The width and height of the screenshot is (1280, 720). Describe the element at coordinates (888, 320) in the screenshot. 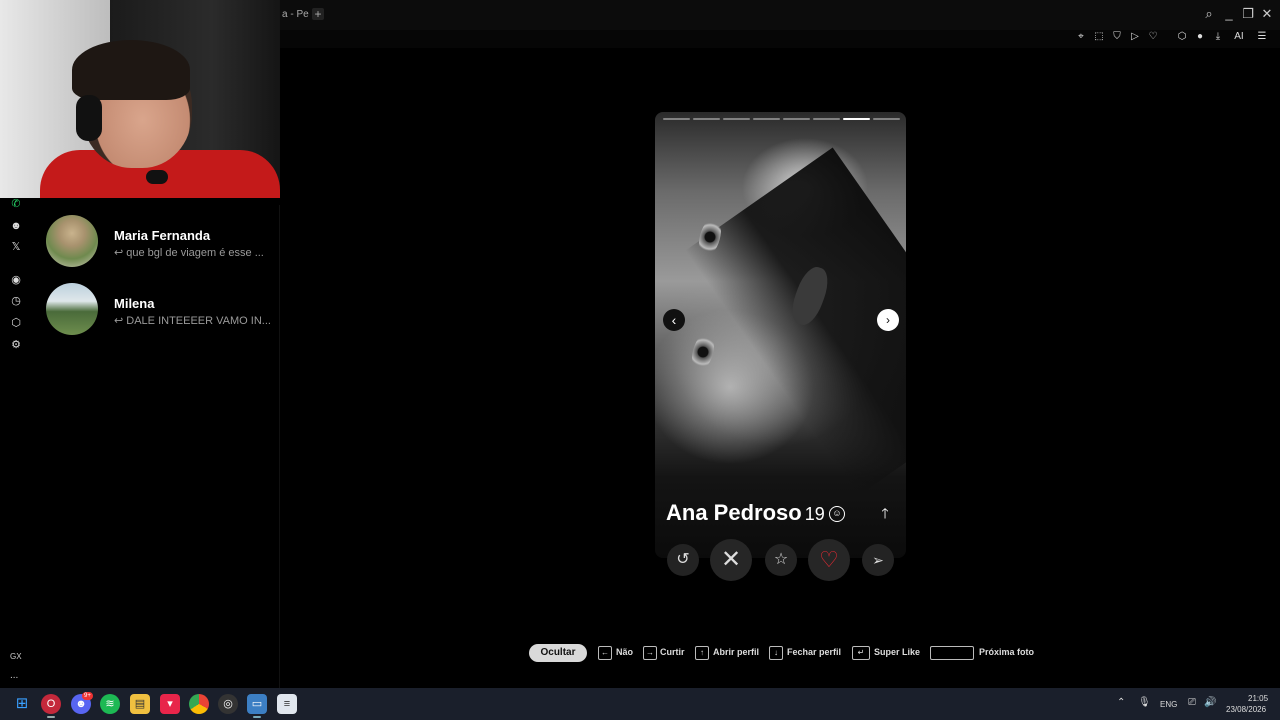

I see `next-photo-button: ›` at that location.